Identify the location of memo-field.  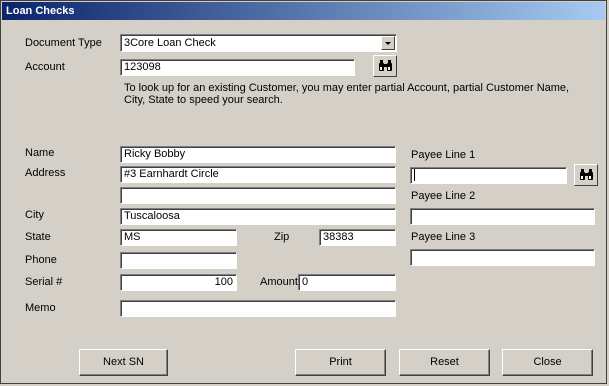
(258, 308).